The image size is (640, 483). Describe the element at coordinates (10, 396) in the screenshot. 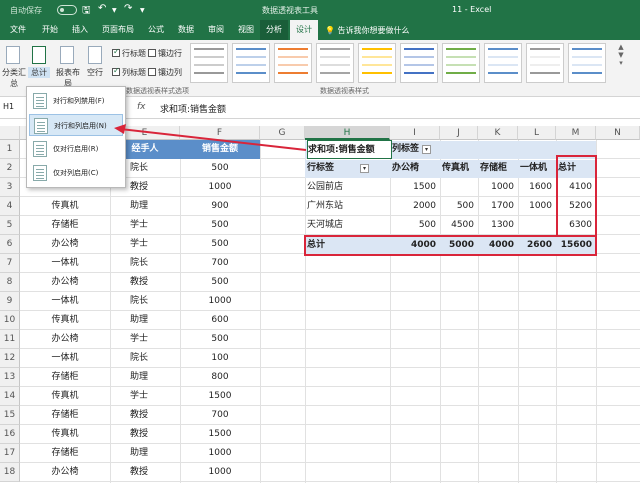

I see `row-header: 14` at that location.